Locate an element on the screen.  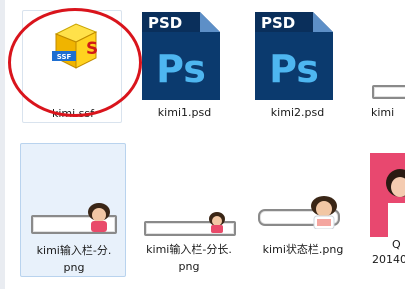
file-label: kimi1.psd is located at coordinates (184, 112).